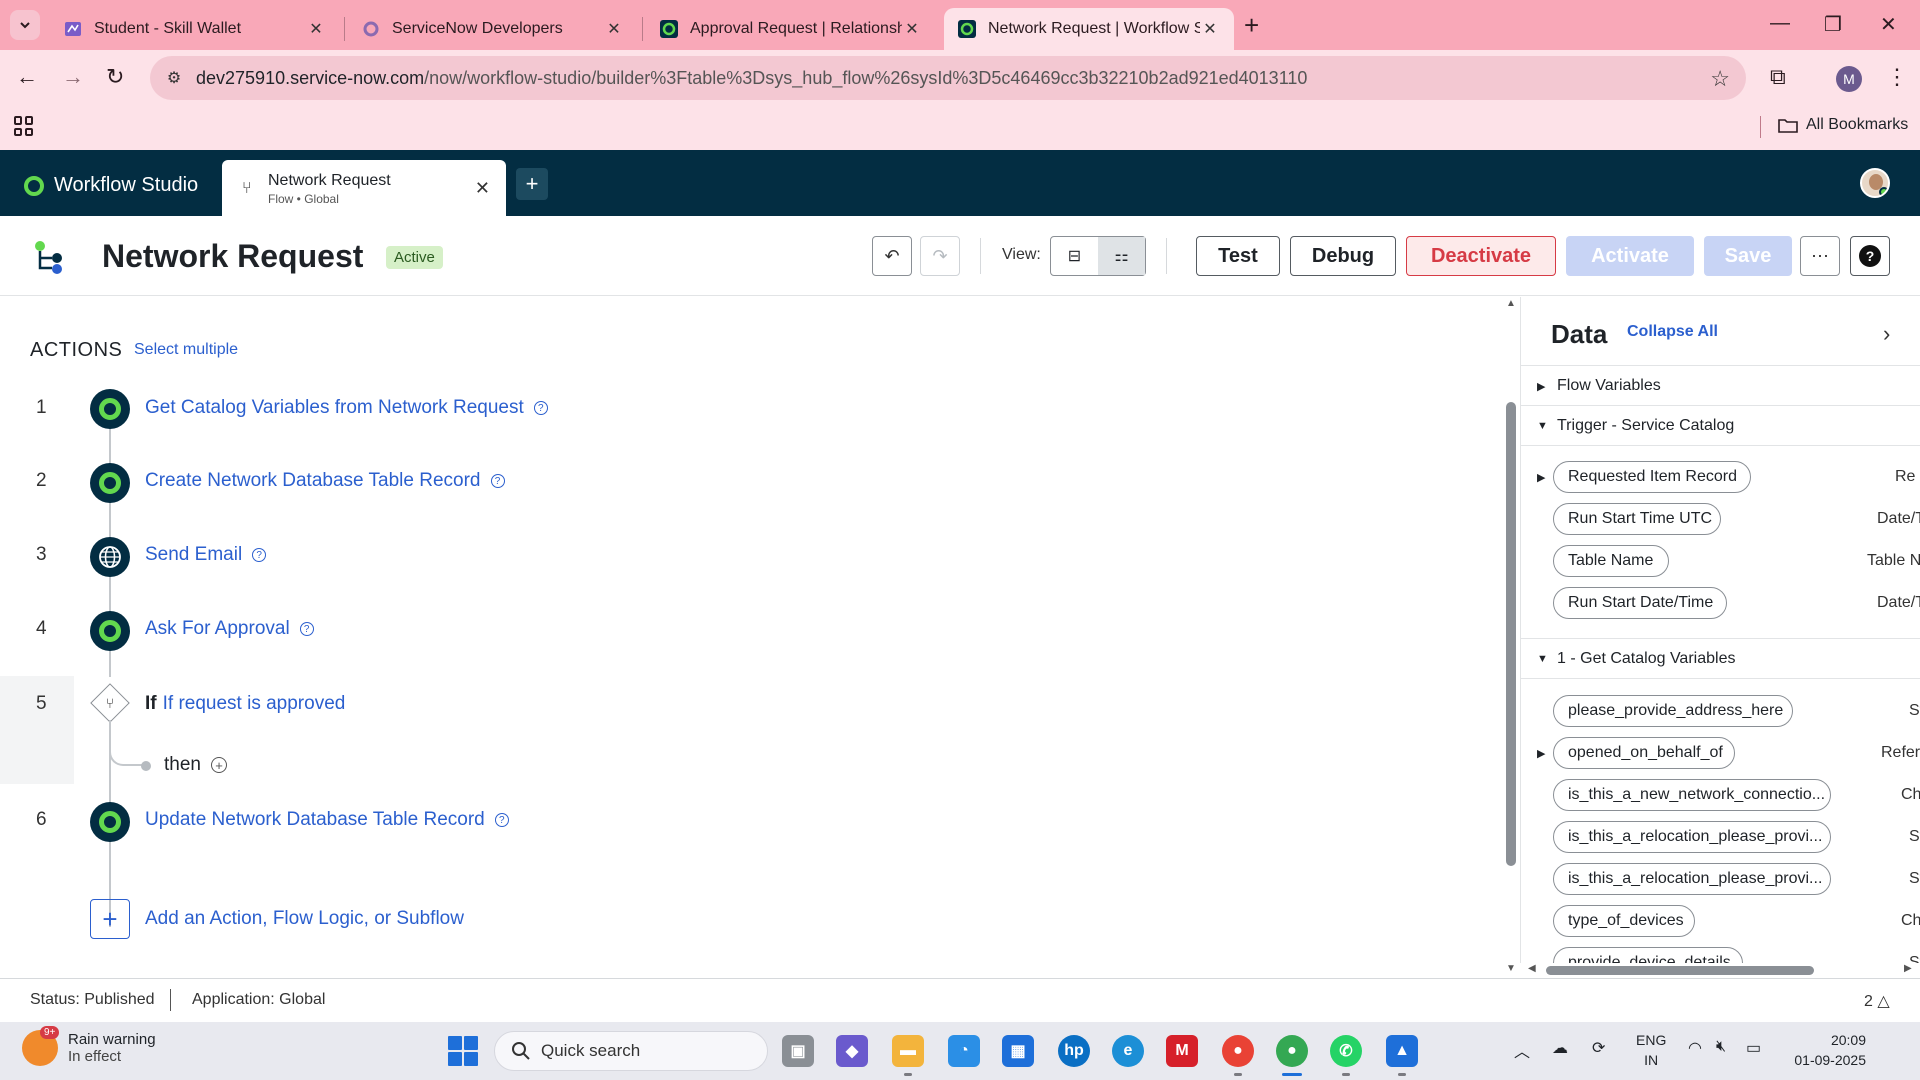  Describe the element at coordinates (1870, 256) in the screenshot. I see `help-button: ?` at that location.